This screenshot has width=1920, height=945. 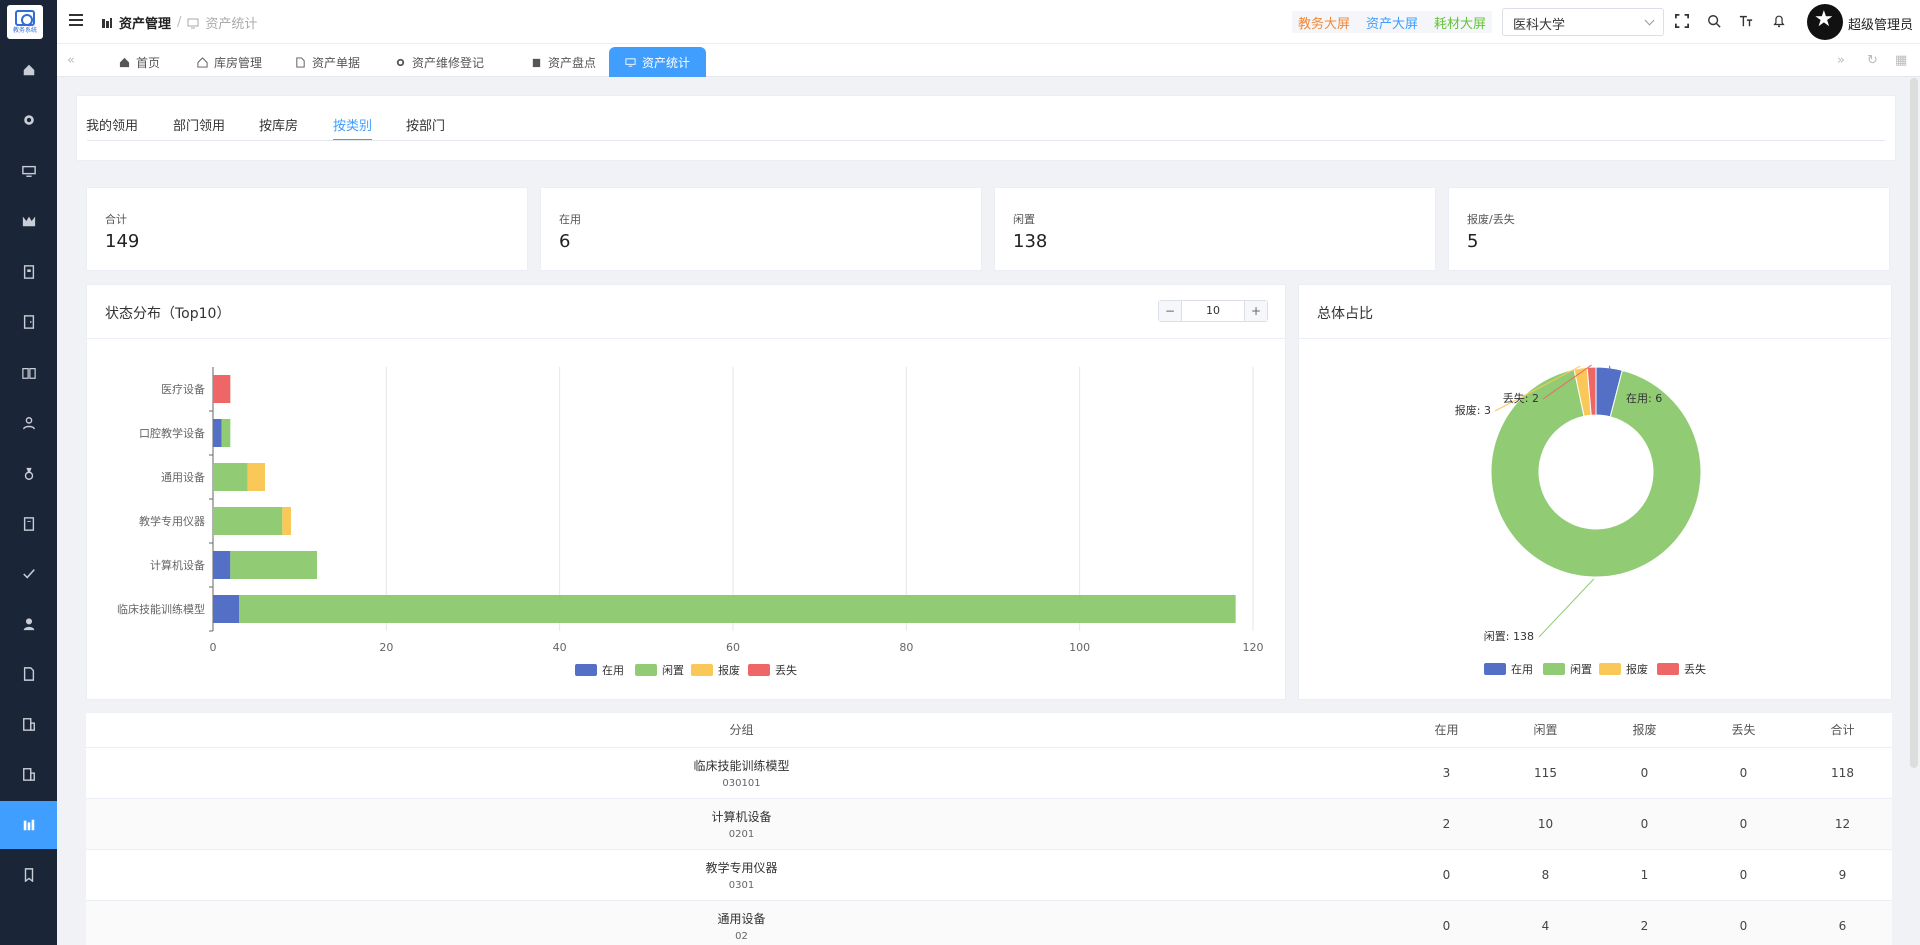 What do you see at coordinates (989, 824) in the screenshot?
I see `table-row: 计算机设备 0201 2 10 0 0 12` at bounding box center [989, 824].